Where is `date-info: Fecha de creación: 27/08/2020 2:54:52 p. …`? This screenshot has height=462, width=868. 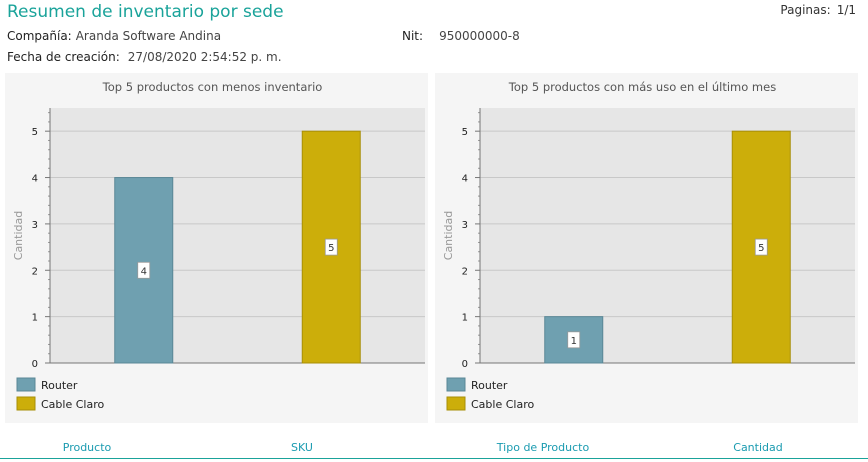 date-info: Fecha de creación: 27/08/2020 2:54:52 p. … is located at coordinates (144, 57).